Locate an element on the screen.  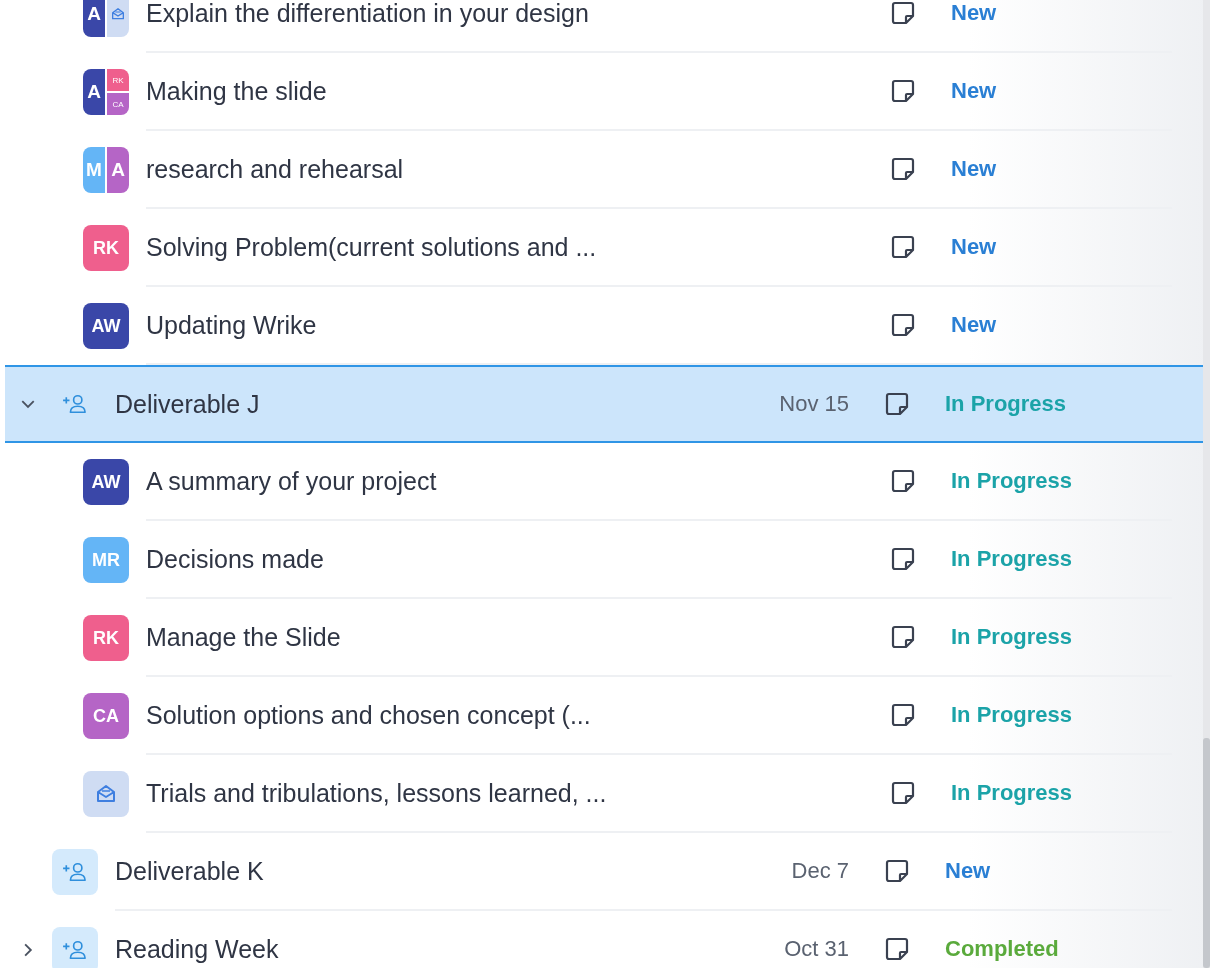
group-row: Deliverable J Nov 15 In Progress is located at coordinates (604, 404).